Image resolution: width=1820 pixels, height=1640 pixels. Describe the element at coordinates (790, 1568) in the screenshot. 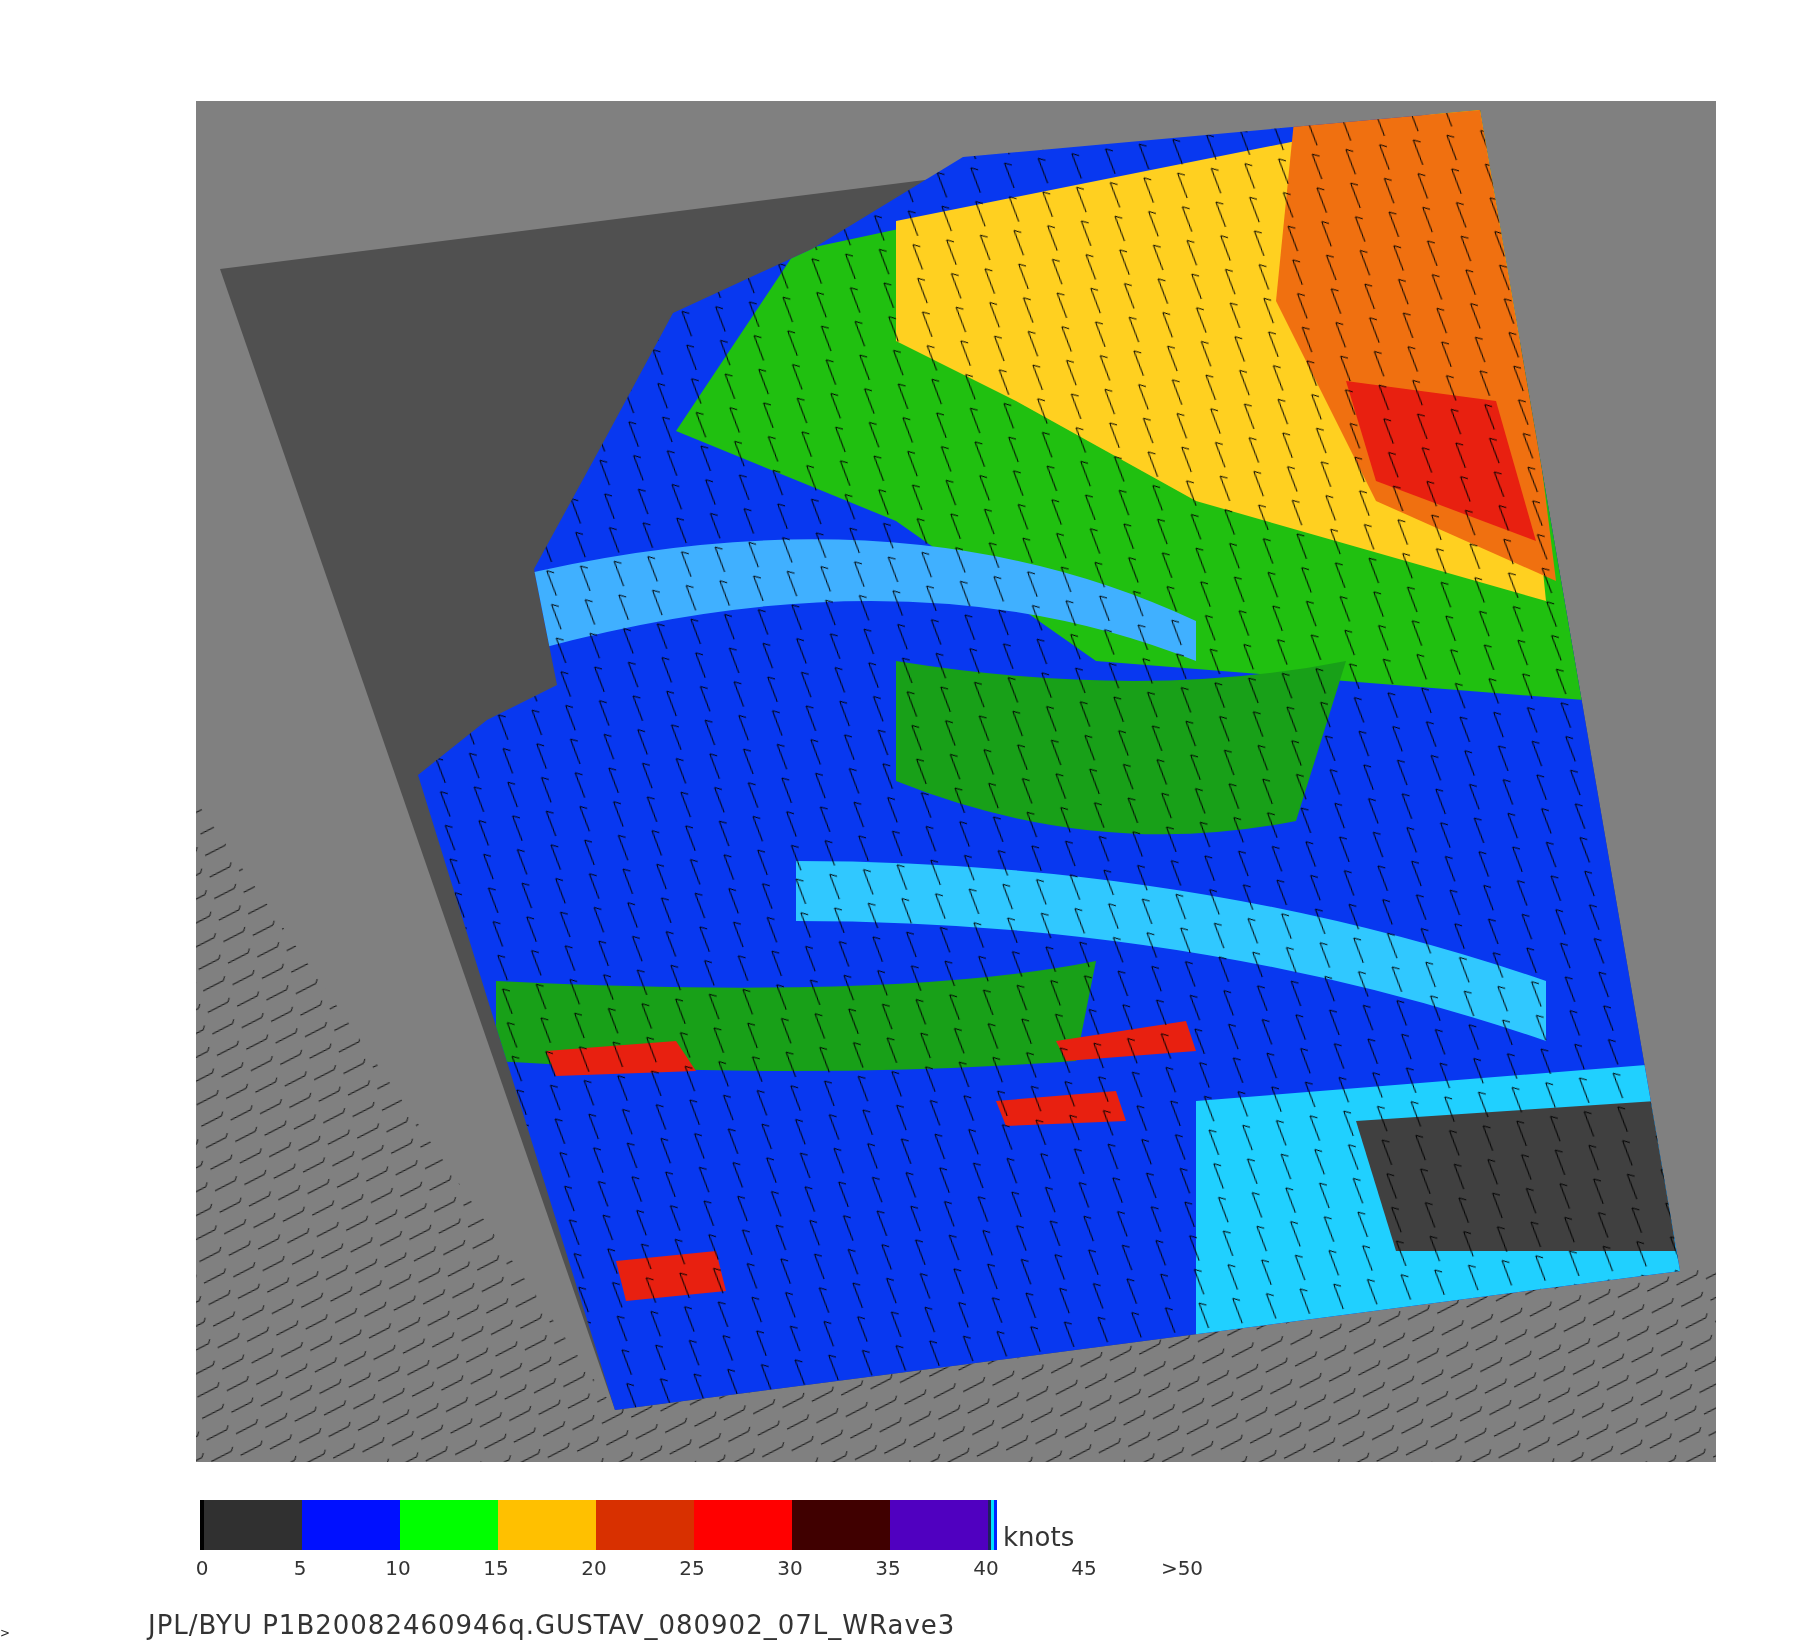

I see `tick-label: 30` at that location.